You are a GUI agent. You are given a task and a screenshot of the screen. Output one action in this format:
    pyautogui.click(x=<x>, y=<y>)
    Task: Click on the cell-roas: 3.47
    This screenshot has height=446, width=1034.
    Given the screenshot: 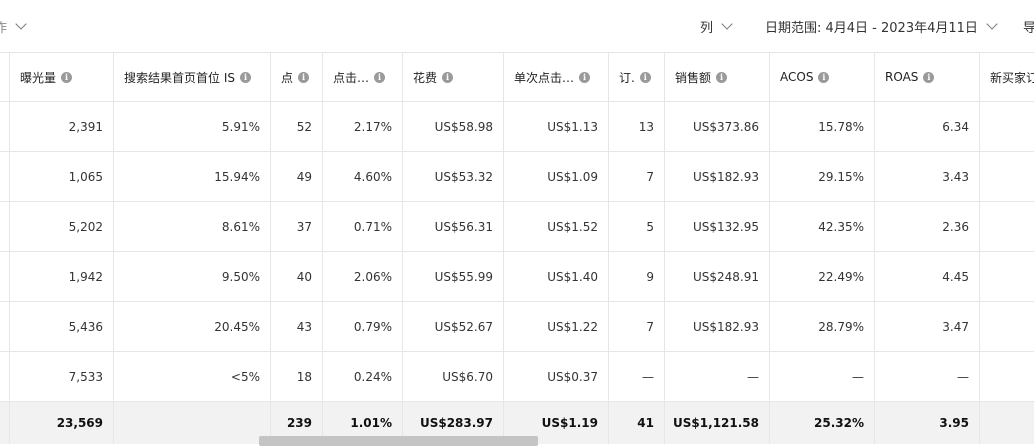 What is the action you would take?
    pyautogui.click(x=927, y=326)
    